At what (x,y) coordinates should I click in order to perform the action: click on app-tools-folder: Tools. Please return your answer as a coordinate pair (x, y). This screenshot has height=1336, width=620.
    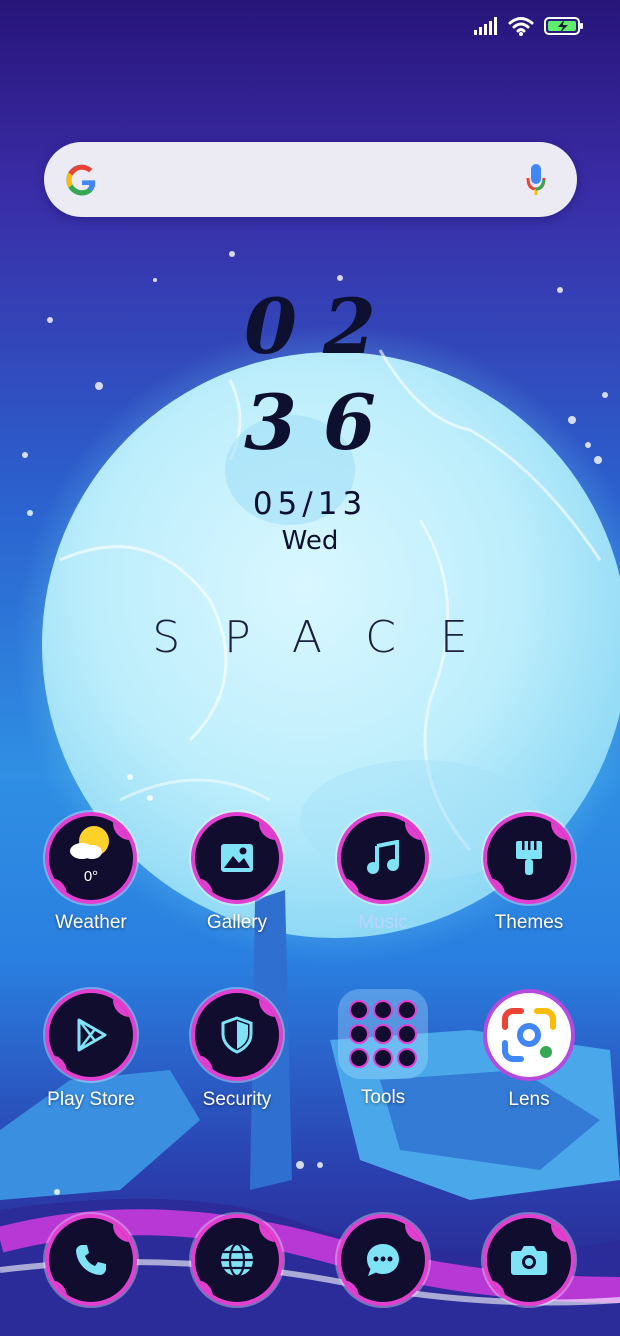
    Looking at the image, I should click on (383, 1049).